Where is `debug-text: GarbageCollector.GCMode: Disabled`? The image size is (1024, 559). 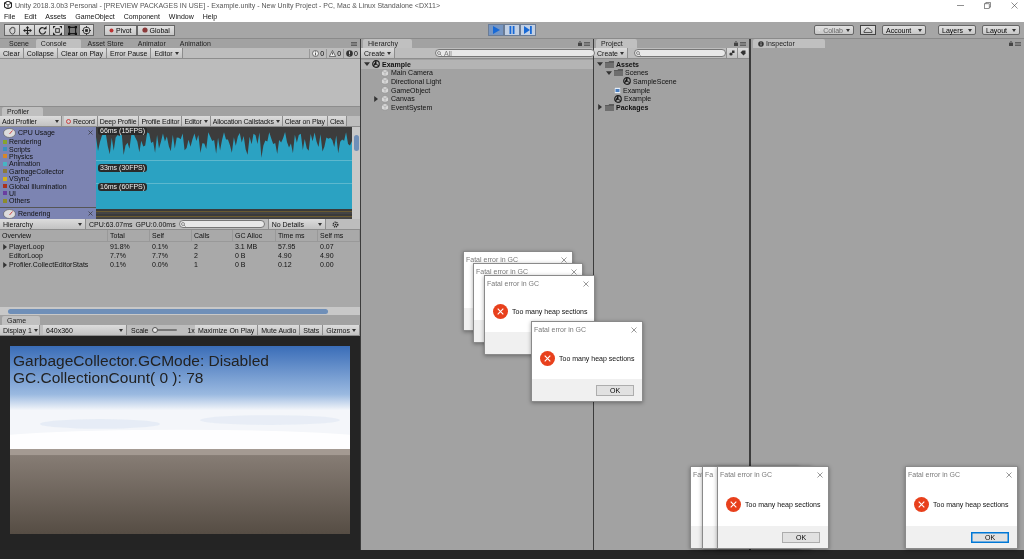
debug-text: GarbageCollector.GCMode: Disabled is located at coordinates (141, 360).